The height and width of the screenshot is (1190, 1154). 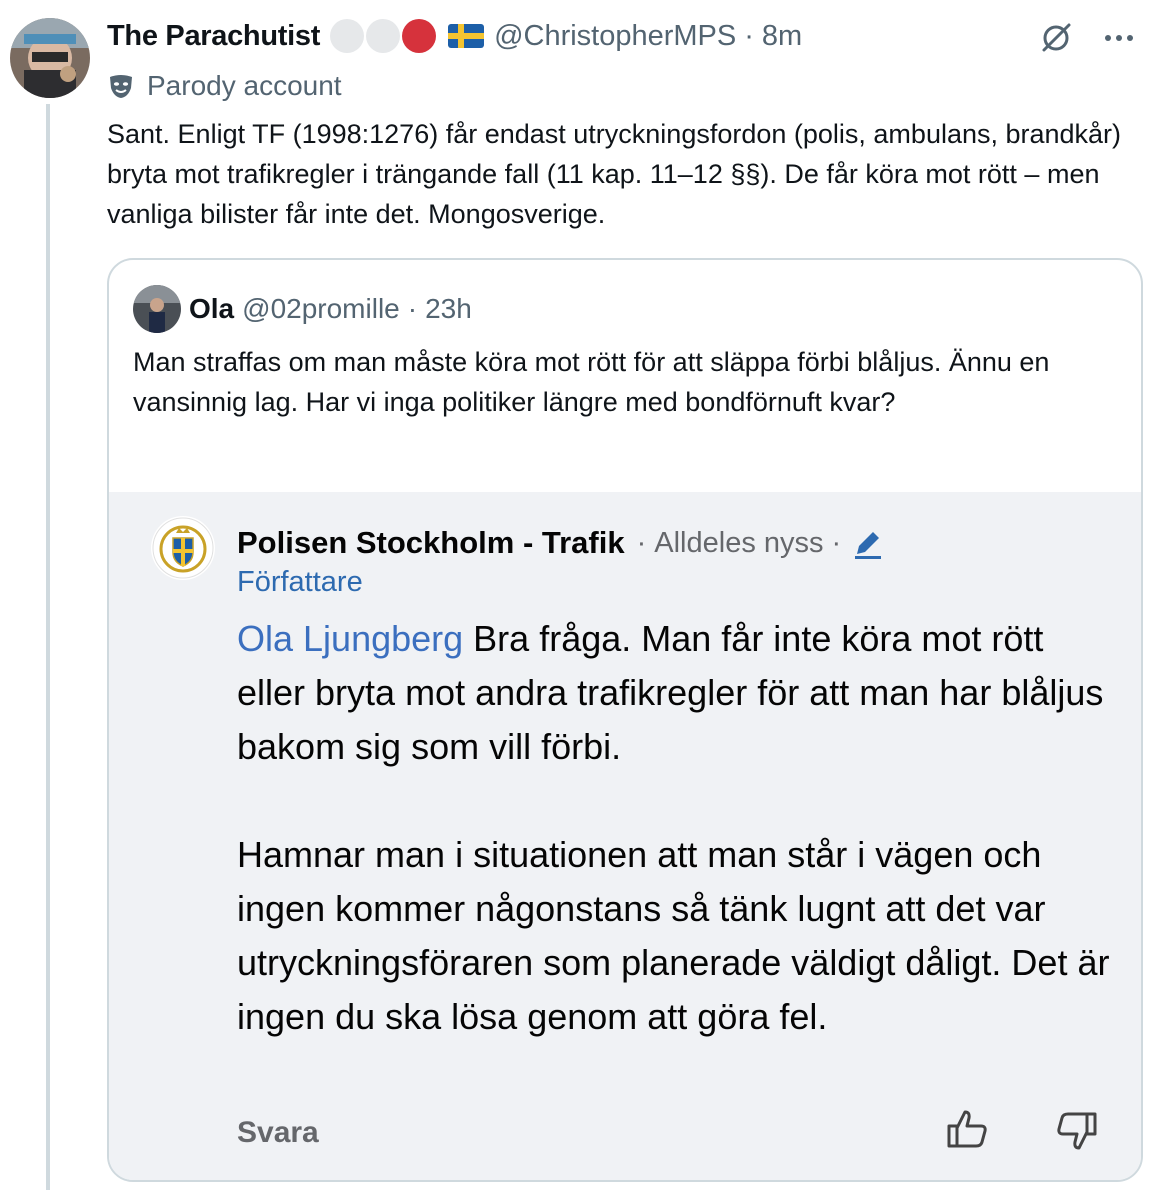 I want to click on comment-author: Polisen Stockholm - Trafik, so click(x=431, y=542).